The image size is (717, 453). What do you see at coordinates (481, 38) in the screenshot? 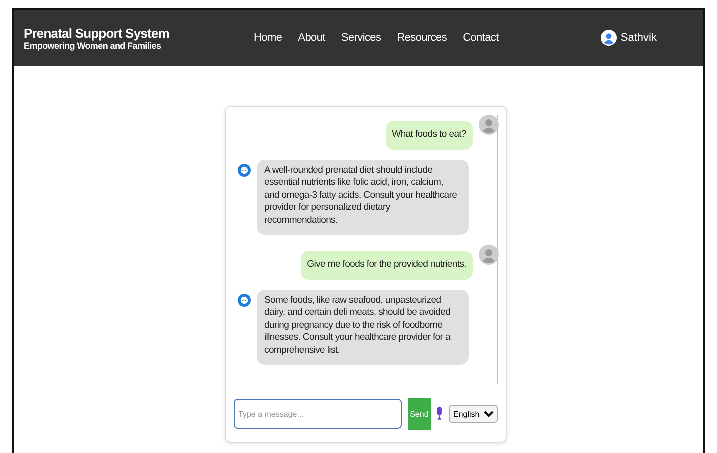
I see `nav-link: Contact` at bounding box center [481, 38].